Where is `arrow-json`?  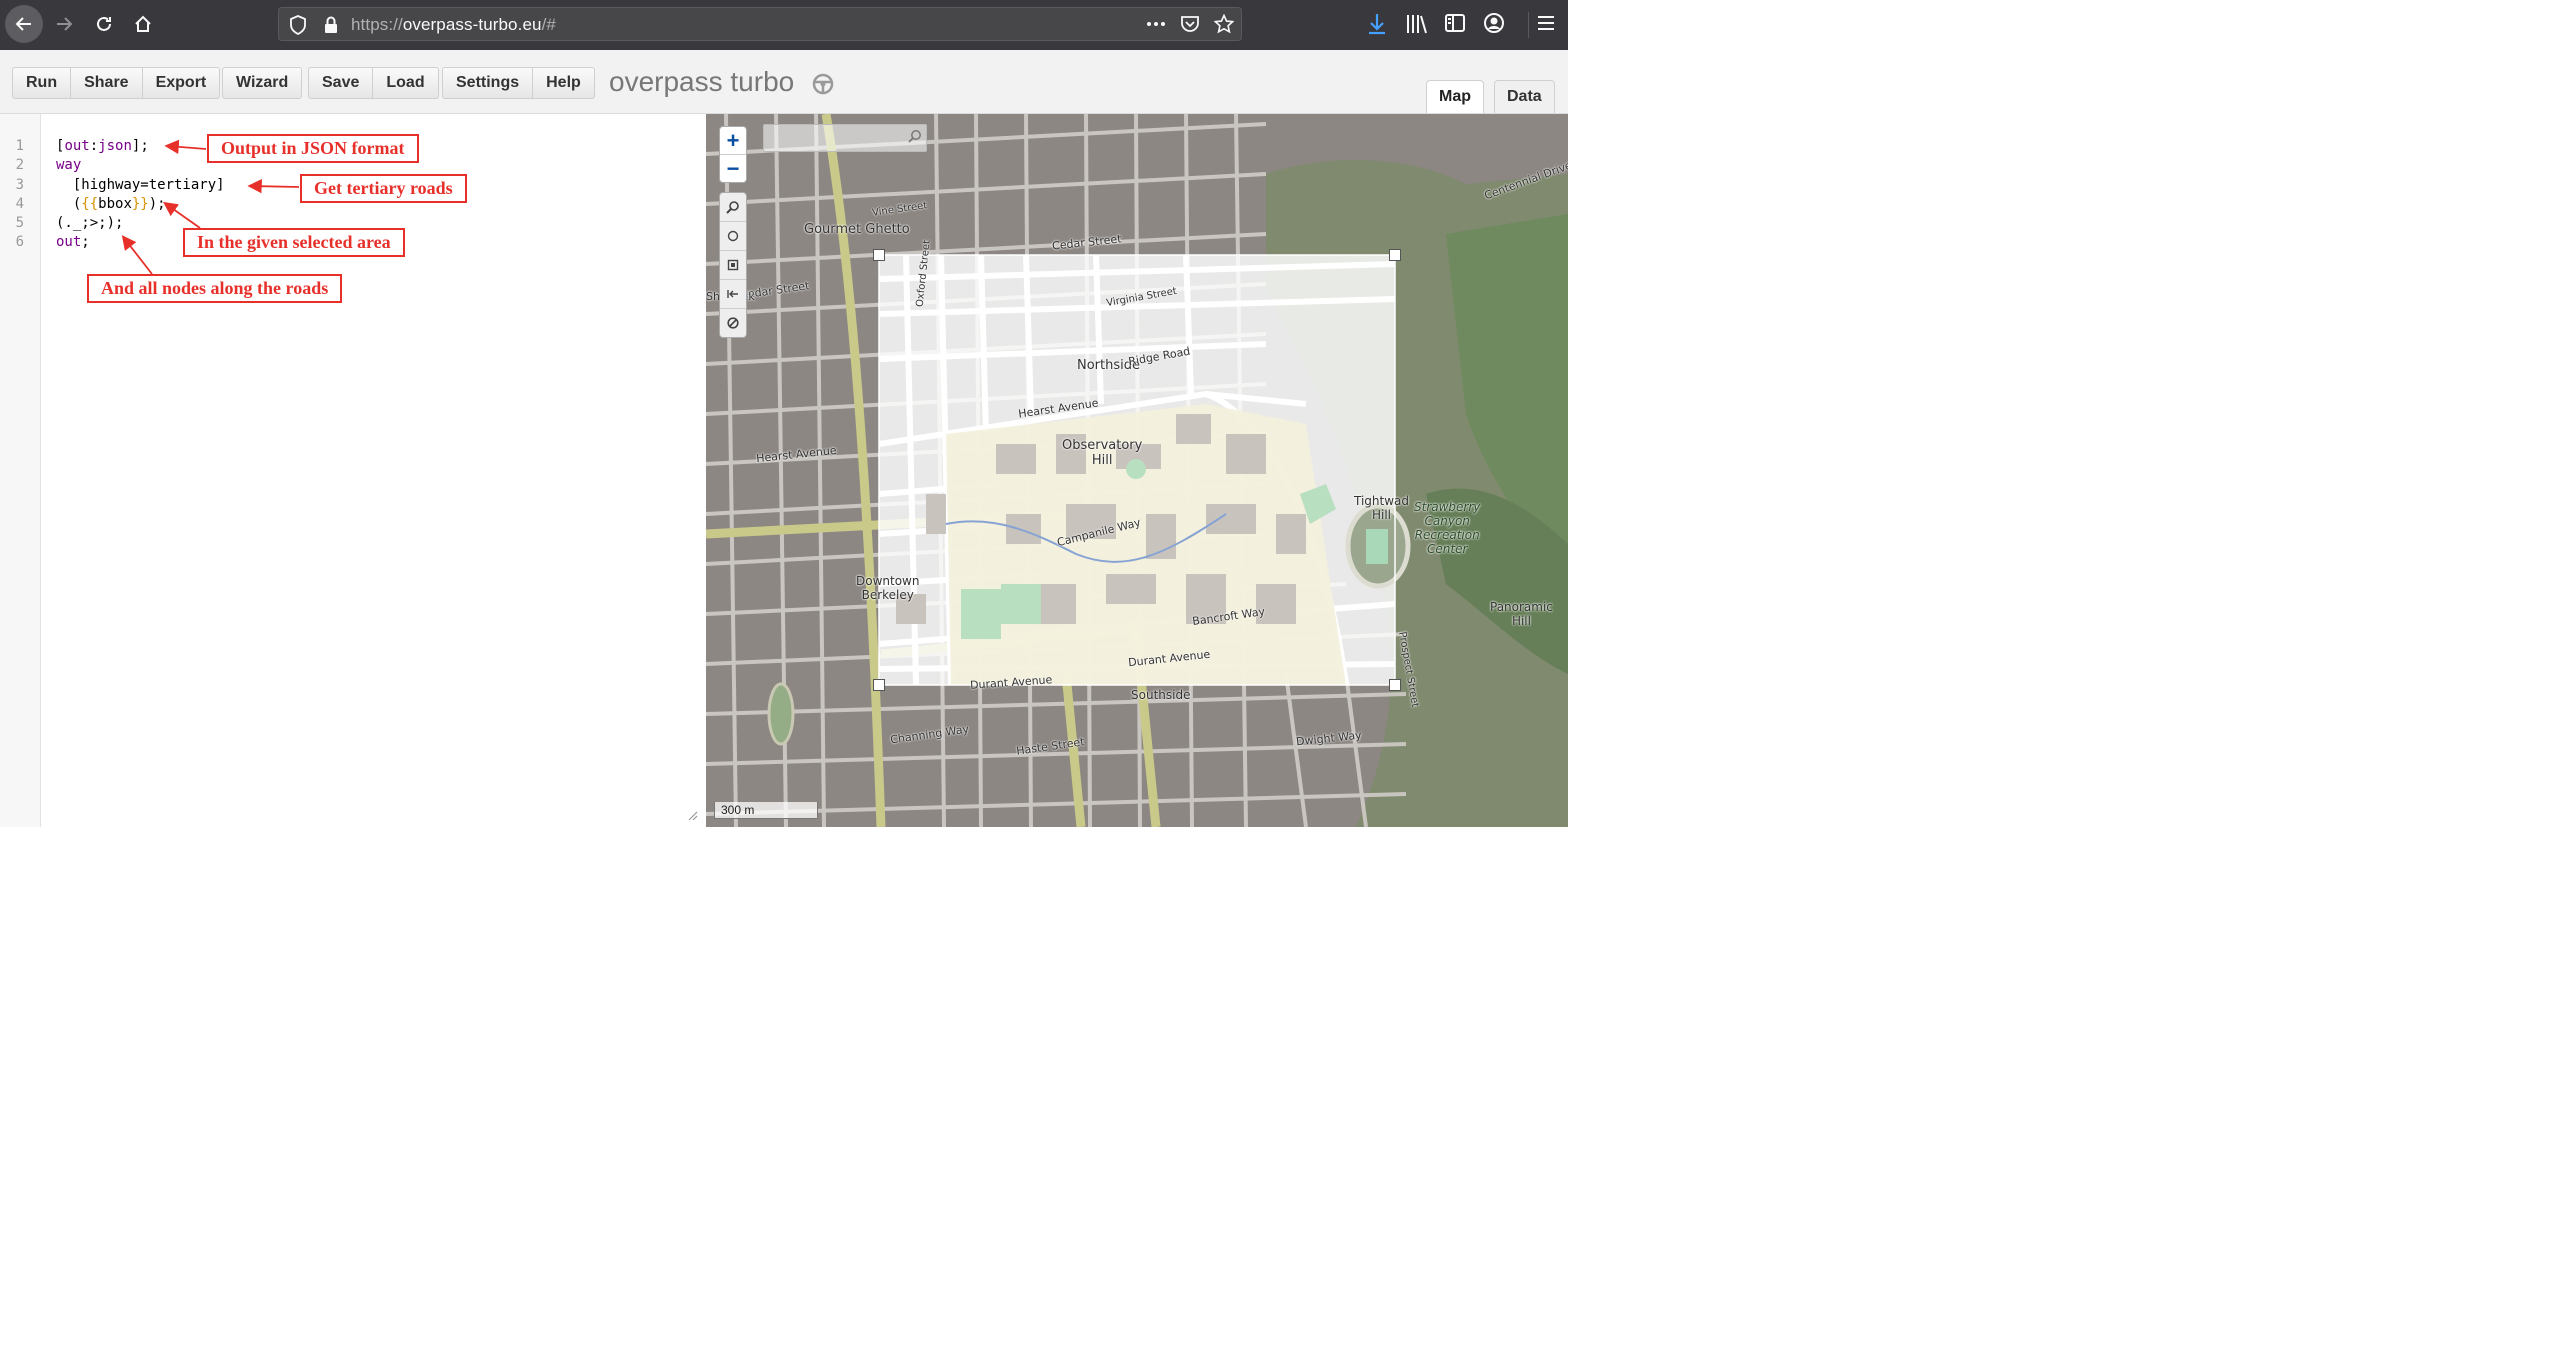
arrow-json is located at coordinates (185, 147).